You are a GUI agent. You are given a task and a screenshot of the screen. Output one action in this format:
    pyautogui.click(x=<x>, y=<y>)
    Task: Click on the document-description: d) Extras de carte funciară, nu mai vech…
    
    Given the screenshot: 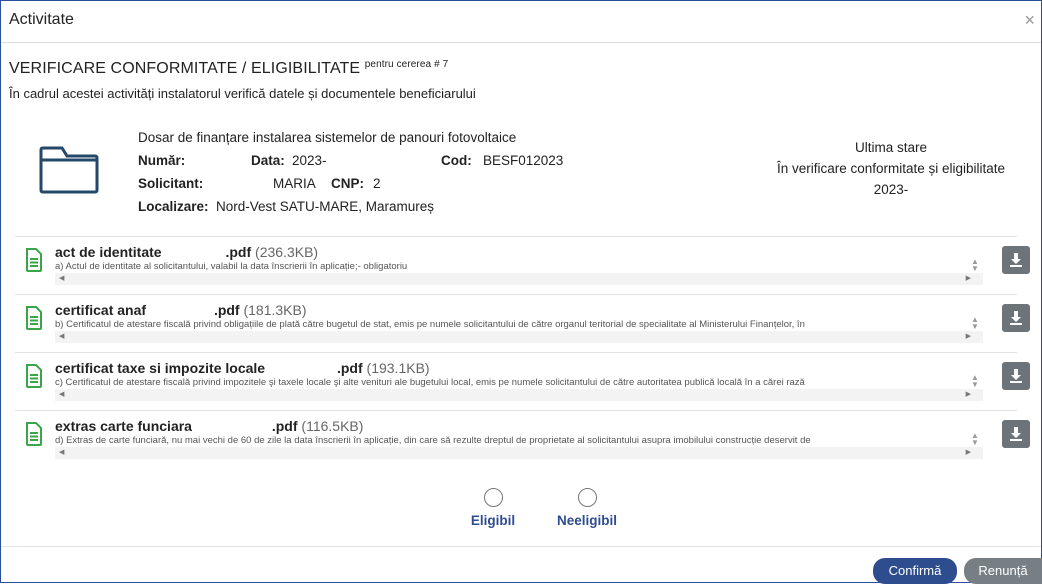 What is the action you would take?
    pyautogui.click(x=433, y=440)
    